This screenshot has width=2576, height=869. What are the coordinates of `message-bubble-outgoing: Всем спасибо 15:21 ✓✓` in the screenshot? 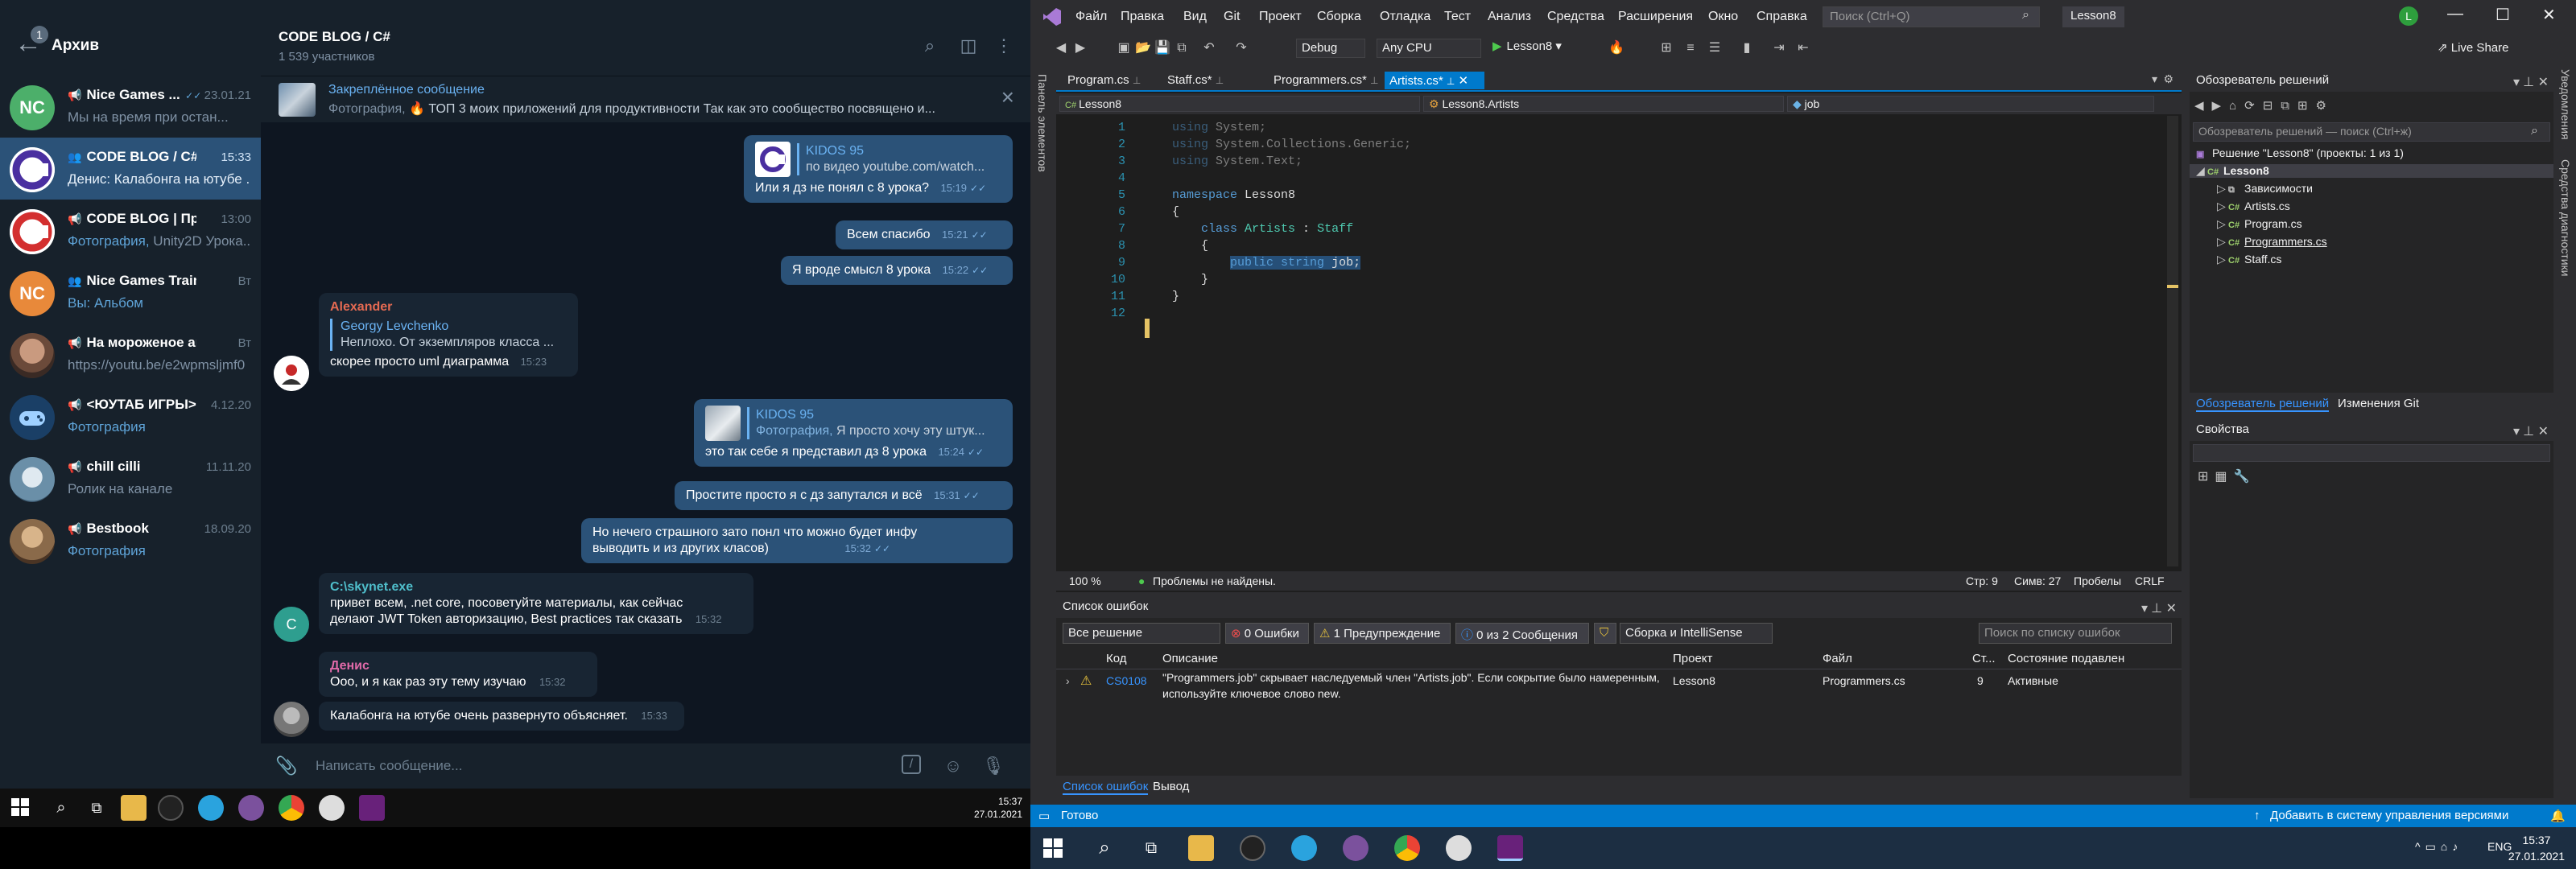 It's located at (925, 234).